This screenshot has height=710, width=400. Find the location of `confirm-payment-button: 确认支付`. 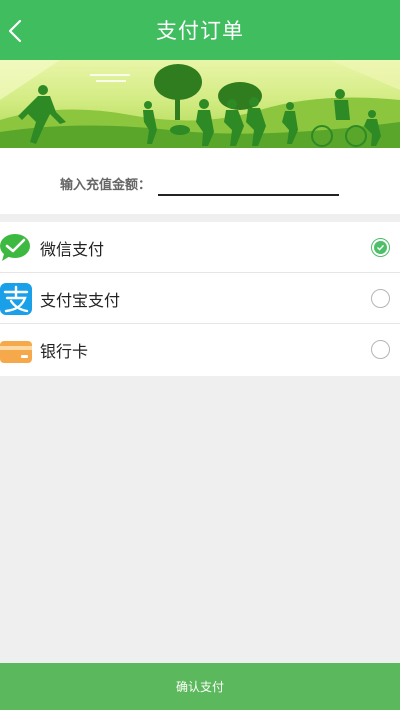

confirm-payment-button: 确认支付 is located at coordinates (200, 686).